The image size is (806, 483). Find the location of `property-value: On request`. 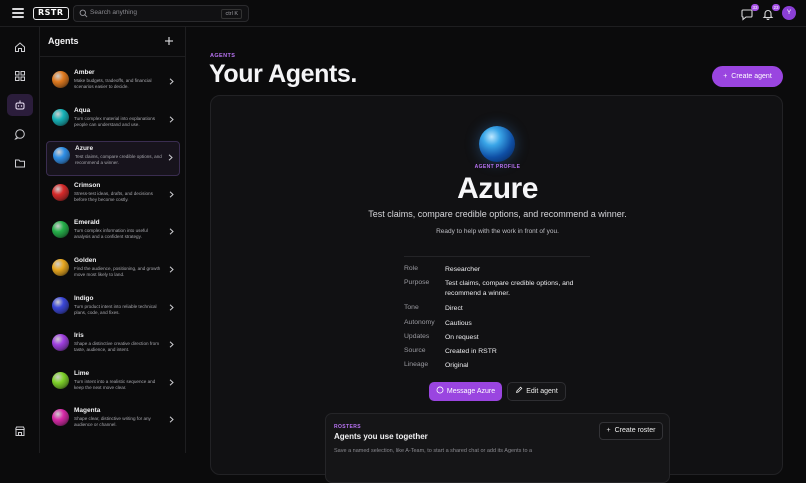

property-value: On request is located at coordinates (462, 337).